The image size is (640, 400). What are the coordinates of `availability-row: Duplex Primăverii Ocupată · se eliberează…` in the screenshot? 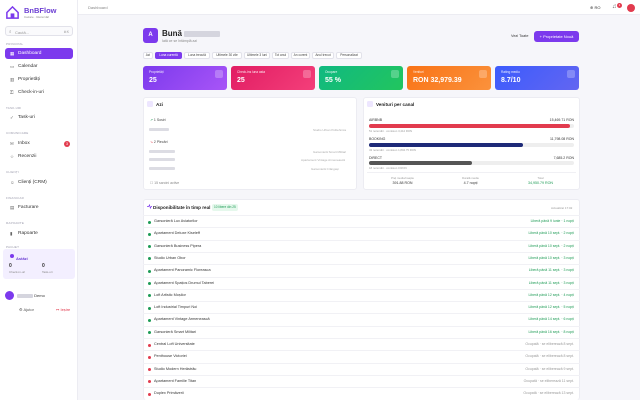 It's located at (361, 393).